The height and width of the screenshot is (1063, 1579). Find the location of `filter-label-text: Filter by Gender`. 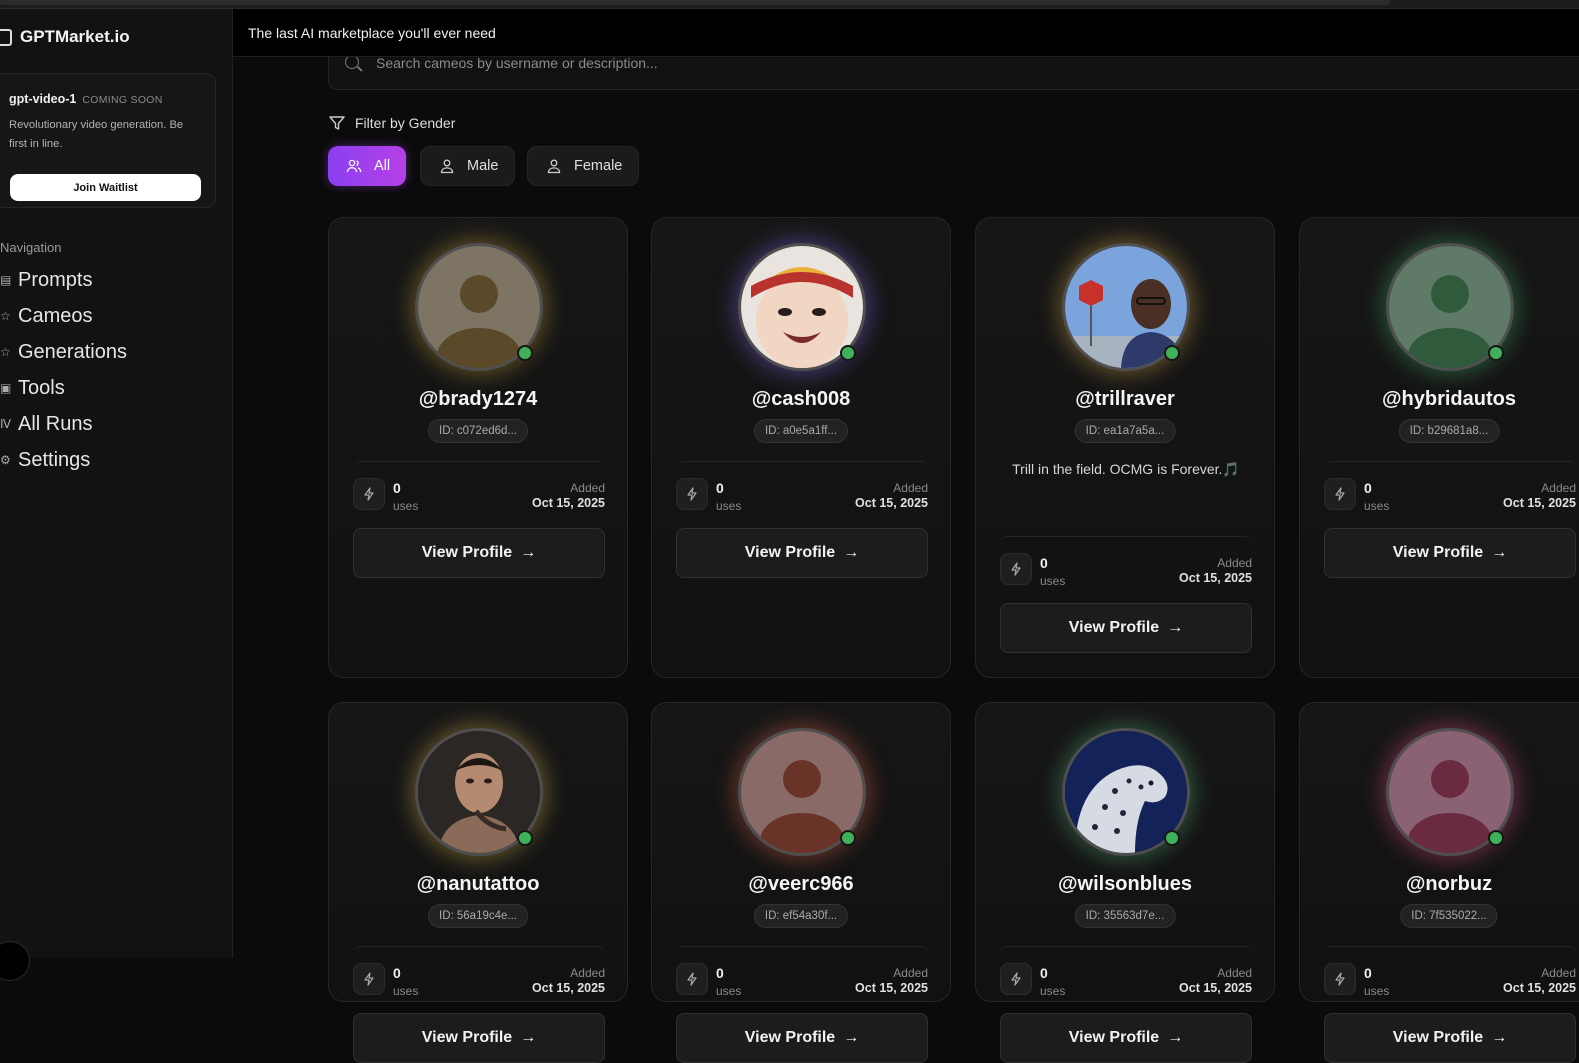

filter-label-text: Filter by Gender is located at coordinates (405, 123).